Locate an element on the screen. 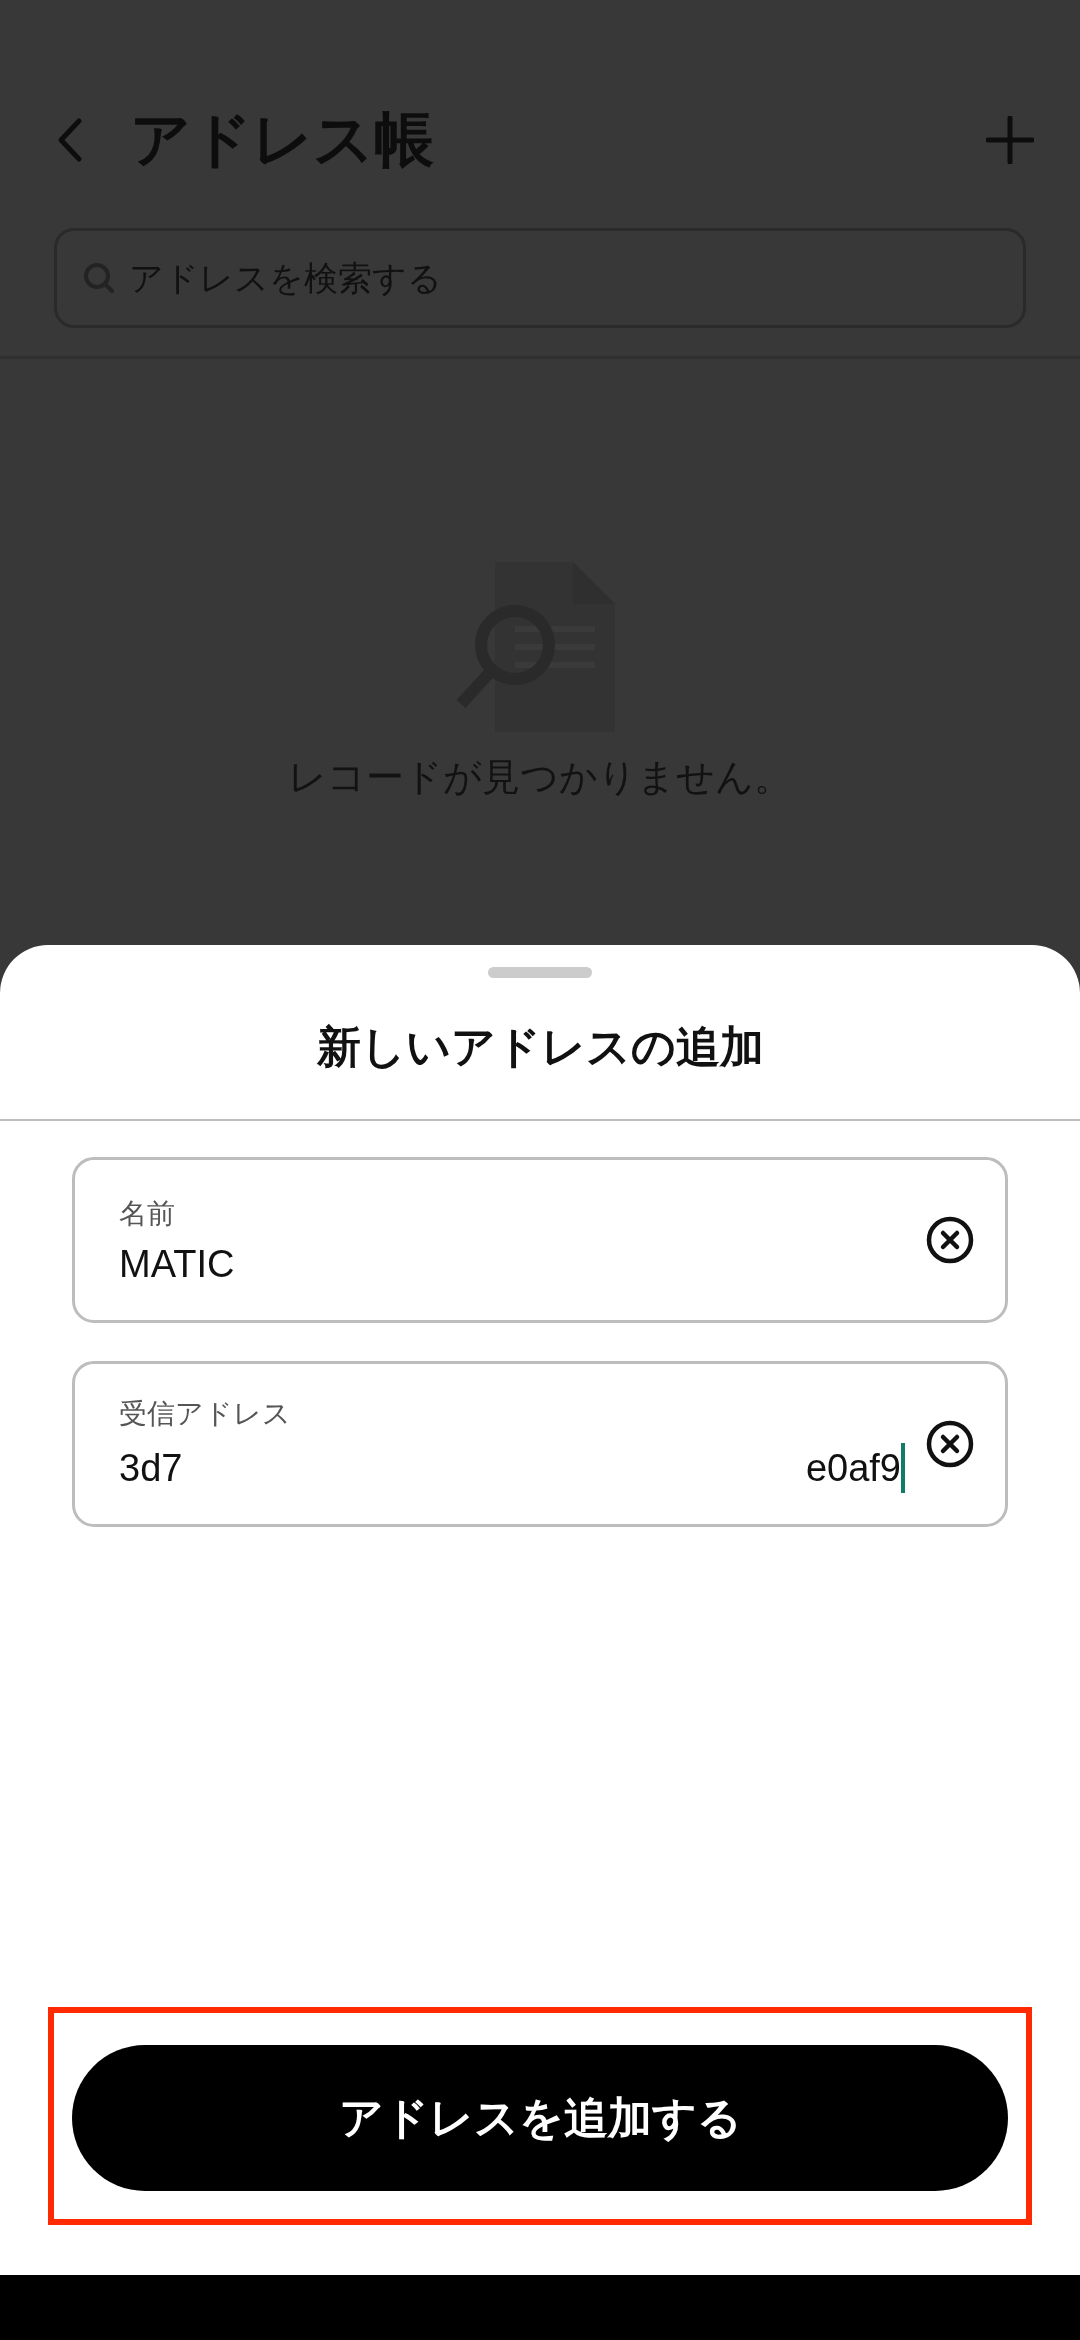  field-value: MATIC is located at coordinates (177, 1264).